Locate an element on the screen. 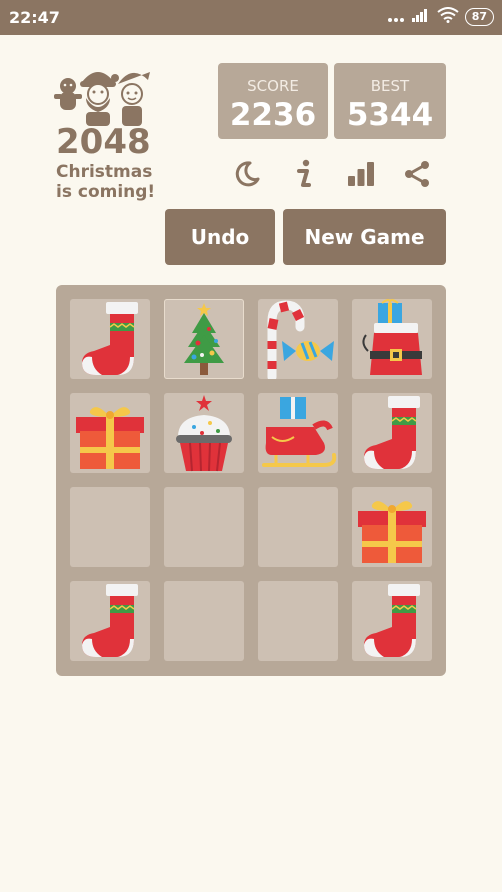  tile-sleigh is located at coordinates (298, 433).